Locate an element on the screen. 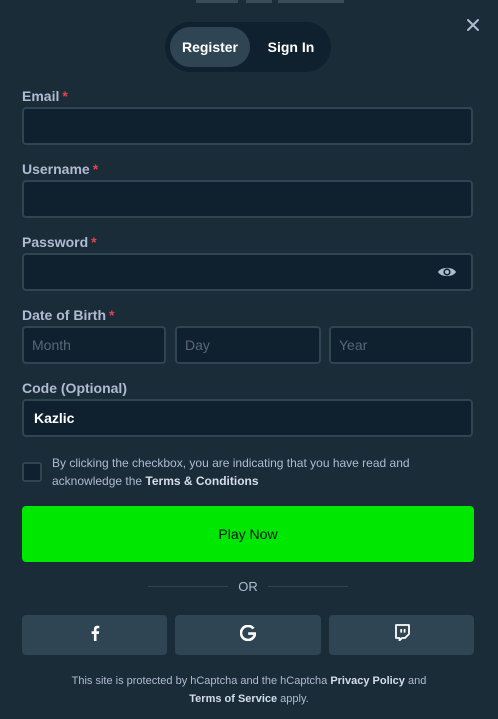  play-now-button: Play Now is located at coordinates (248, 534).